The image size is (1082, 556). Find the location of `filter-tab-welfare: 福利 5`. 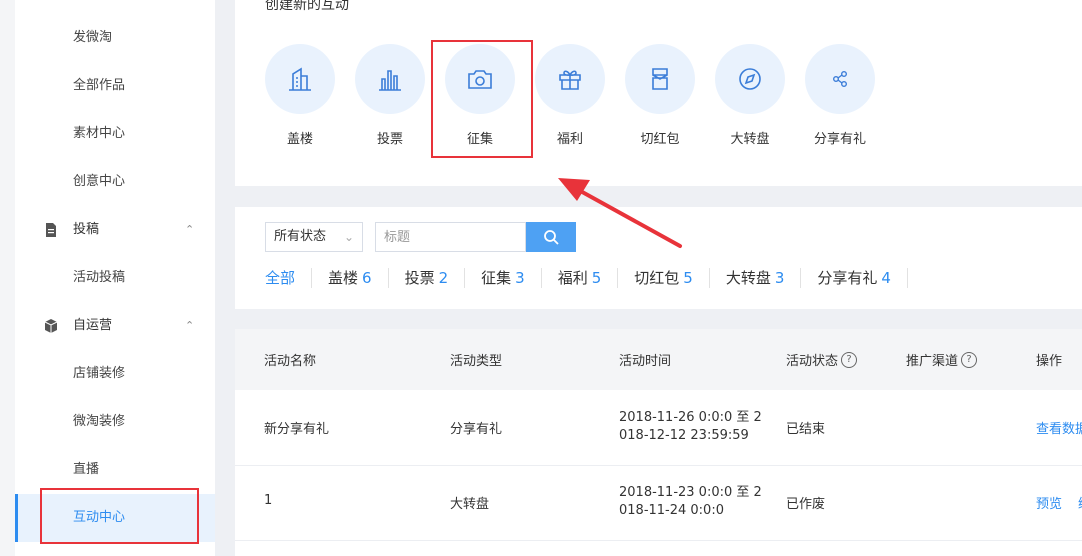

filter-tab-welfare: 福利 5 is located at coordinates (580, 278).